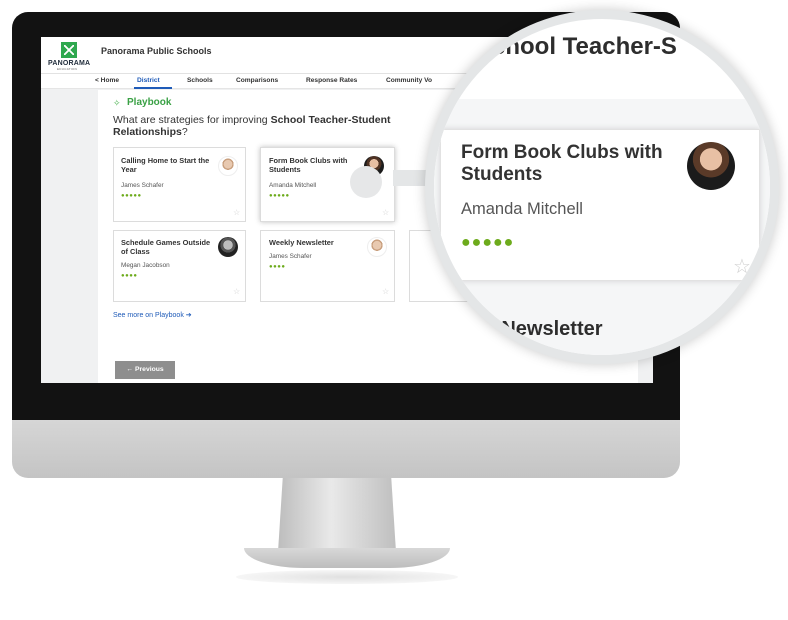 The width and height of the screenshot is (788, 620). What do you see at coordinates (156, 51) in the screenshot?
I see `org-name: Panorama Public Schools` at bounding box center [156, 51].